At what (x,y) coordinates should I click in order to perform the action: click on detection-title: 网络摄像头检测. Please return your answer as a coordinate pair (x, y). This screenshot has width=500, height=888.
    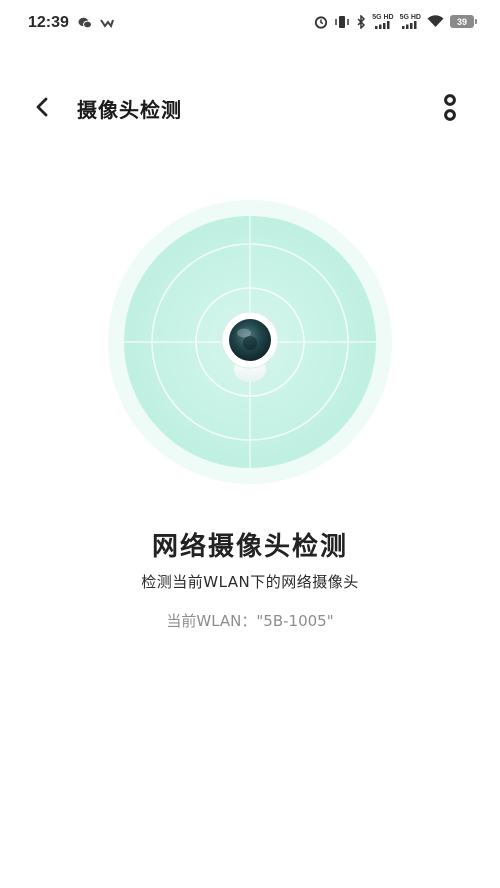
    Looking at the image, I should click on (249, 547).